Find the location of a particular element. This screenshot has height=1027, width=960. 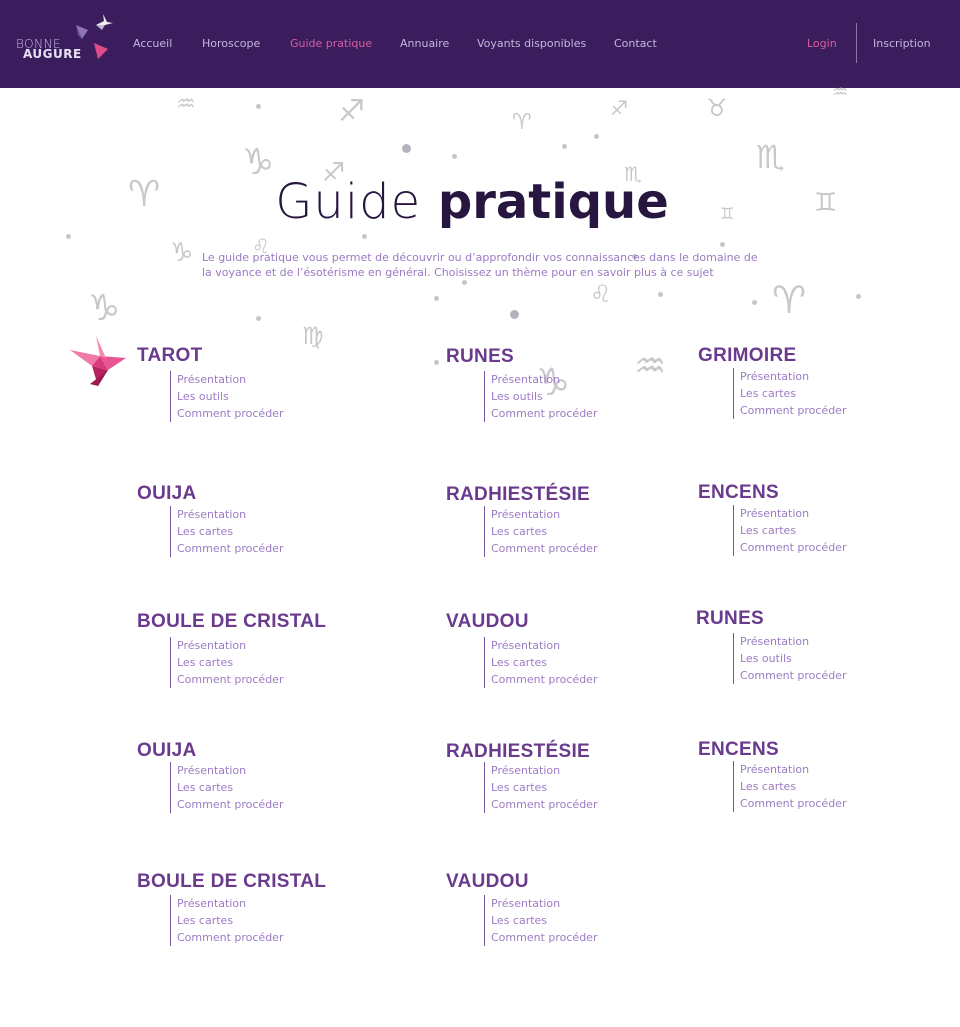

nav-item-guide-pratique: Guide pratique is located at coordinates (331, 43).